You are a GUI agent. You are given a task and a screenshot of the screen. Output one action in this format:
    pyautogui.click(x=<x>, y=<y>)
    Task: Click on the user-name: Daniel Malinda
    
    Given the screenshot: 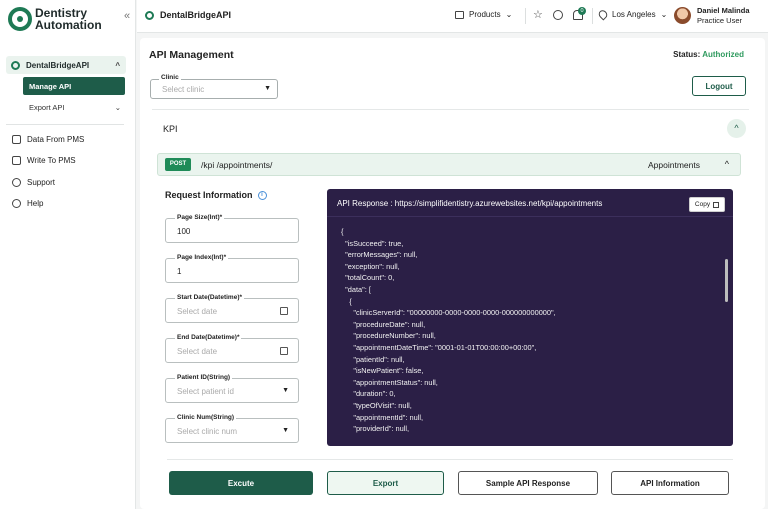 What is the action you would take?
    pyautogui.click(x=723, y=10)
    